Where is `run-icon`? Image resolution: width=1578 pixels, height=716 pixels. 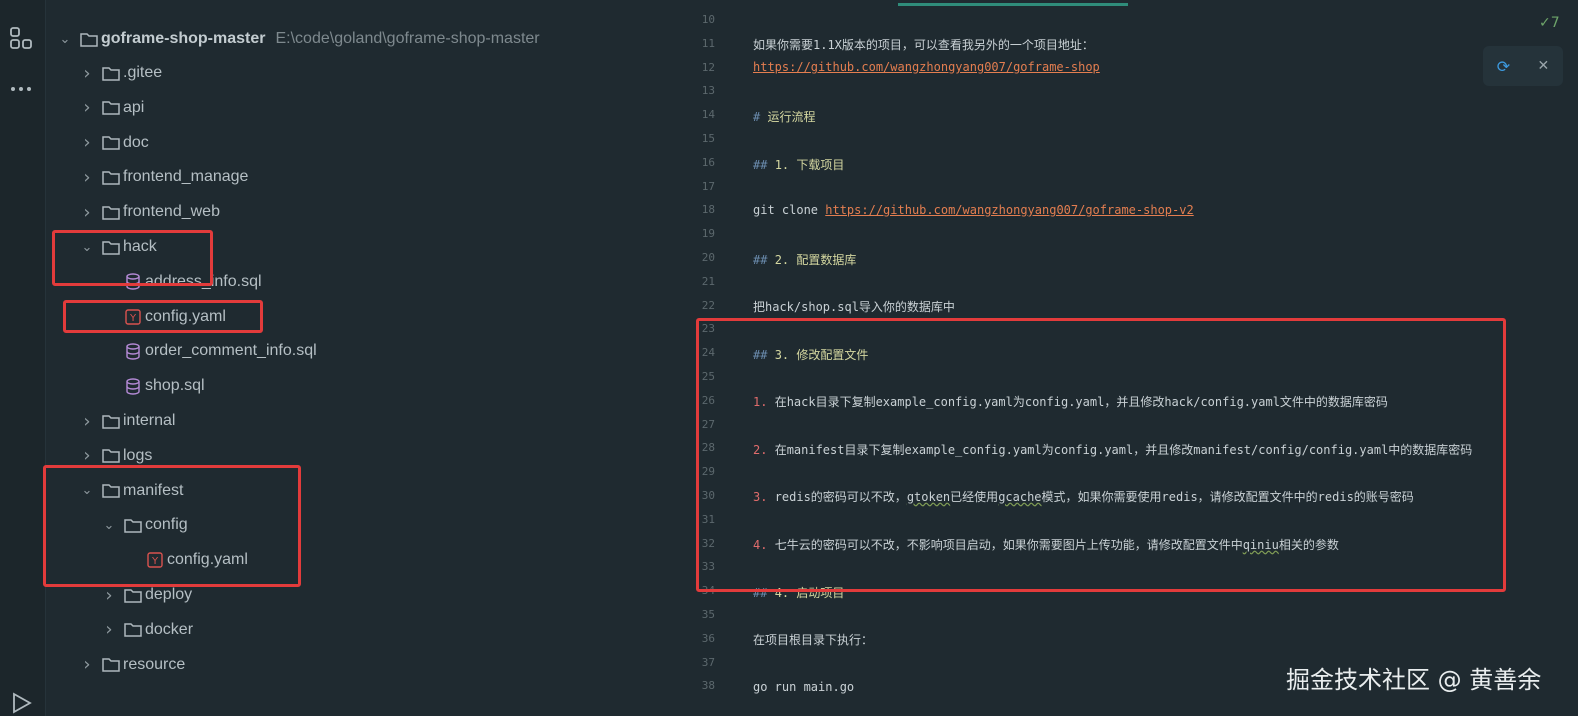
run-icon is located at coordinates (21, 703).